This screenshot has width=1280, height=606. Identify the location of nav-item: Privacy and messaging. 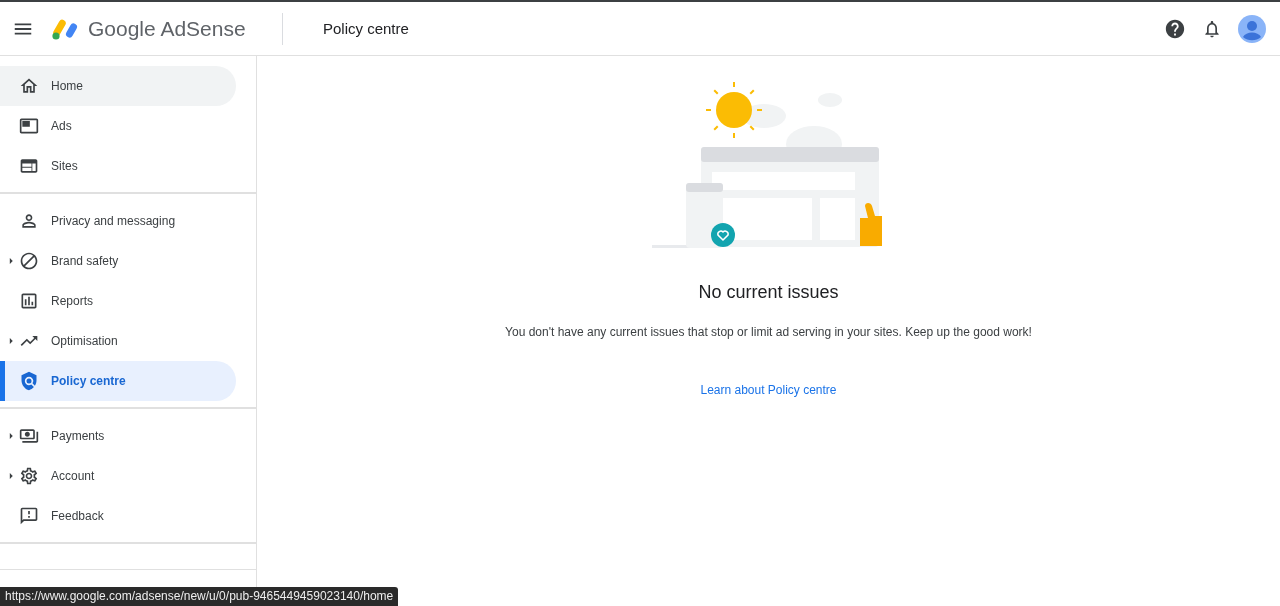
(118, 221).